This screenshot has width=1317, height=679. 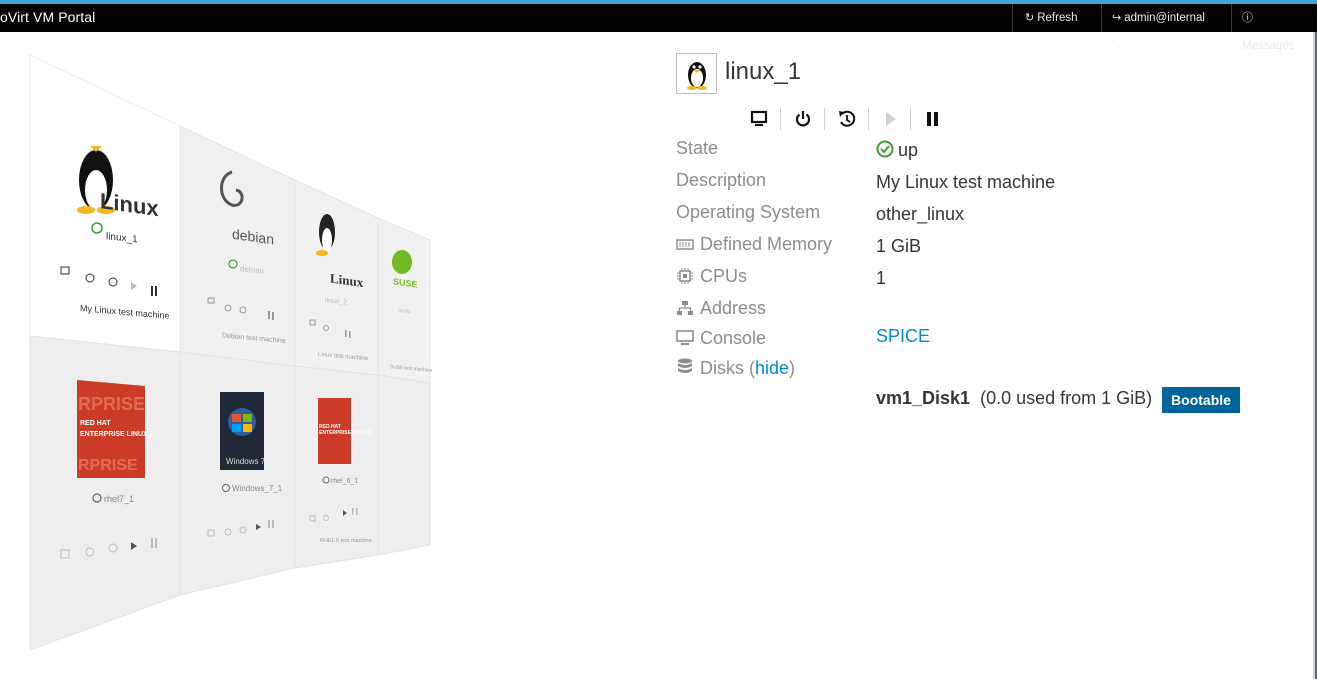 What do you see at coordinates (724, 276) in the screenshot?
I see `cpus-label-text: CPUs` at bounding box center [724, 276].